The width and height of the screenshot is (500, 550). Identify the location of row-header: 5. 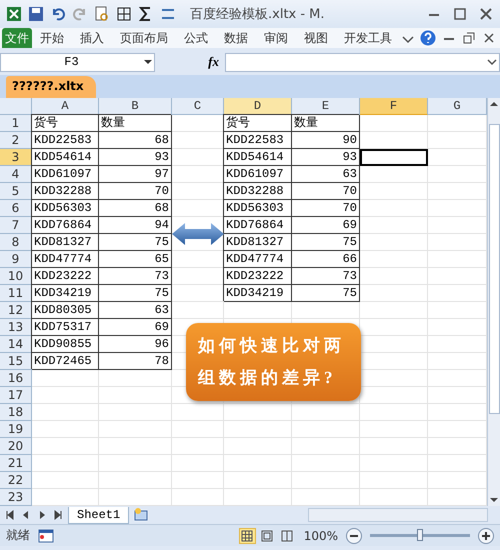
(16, 191).